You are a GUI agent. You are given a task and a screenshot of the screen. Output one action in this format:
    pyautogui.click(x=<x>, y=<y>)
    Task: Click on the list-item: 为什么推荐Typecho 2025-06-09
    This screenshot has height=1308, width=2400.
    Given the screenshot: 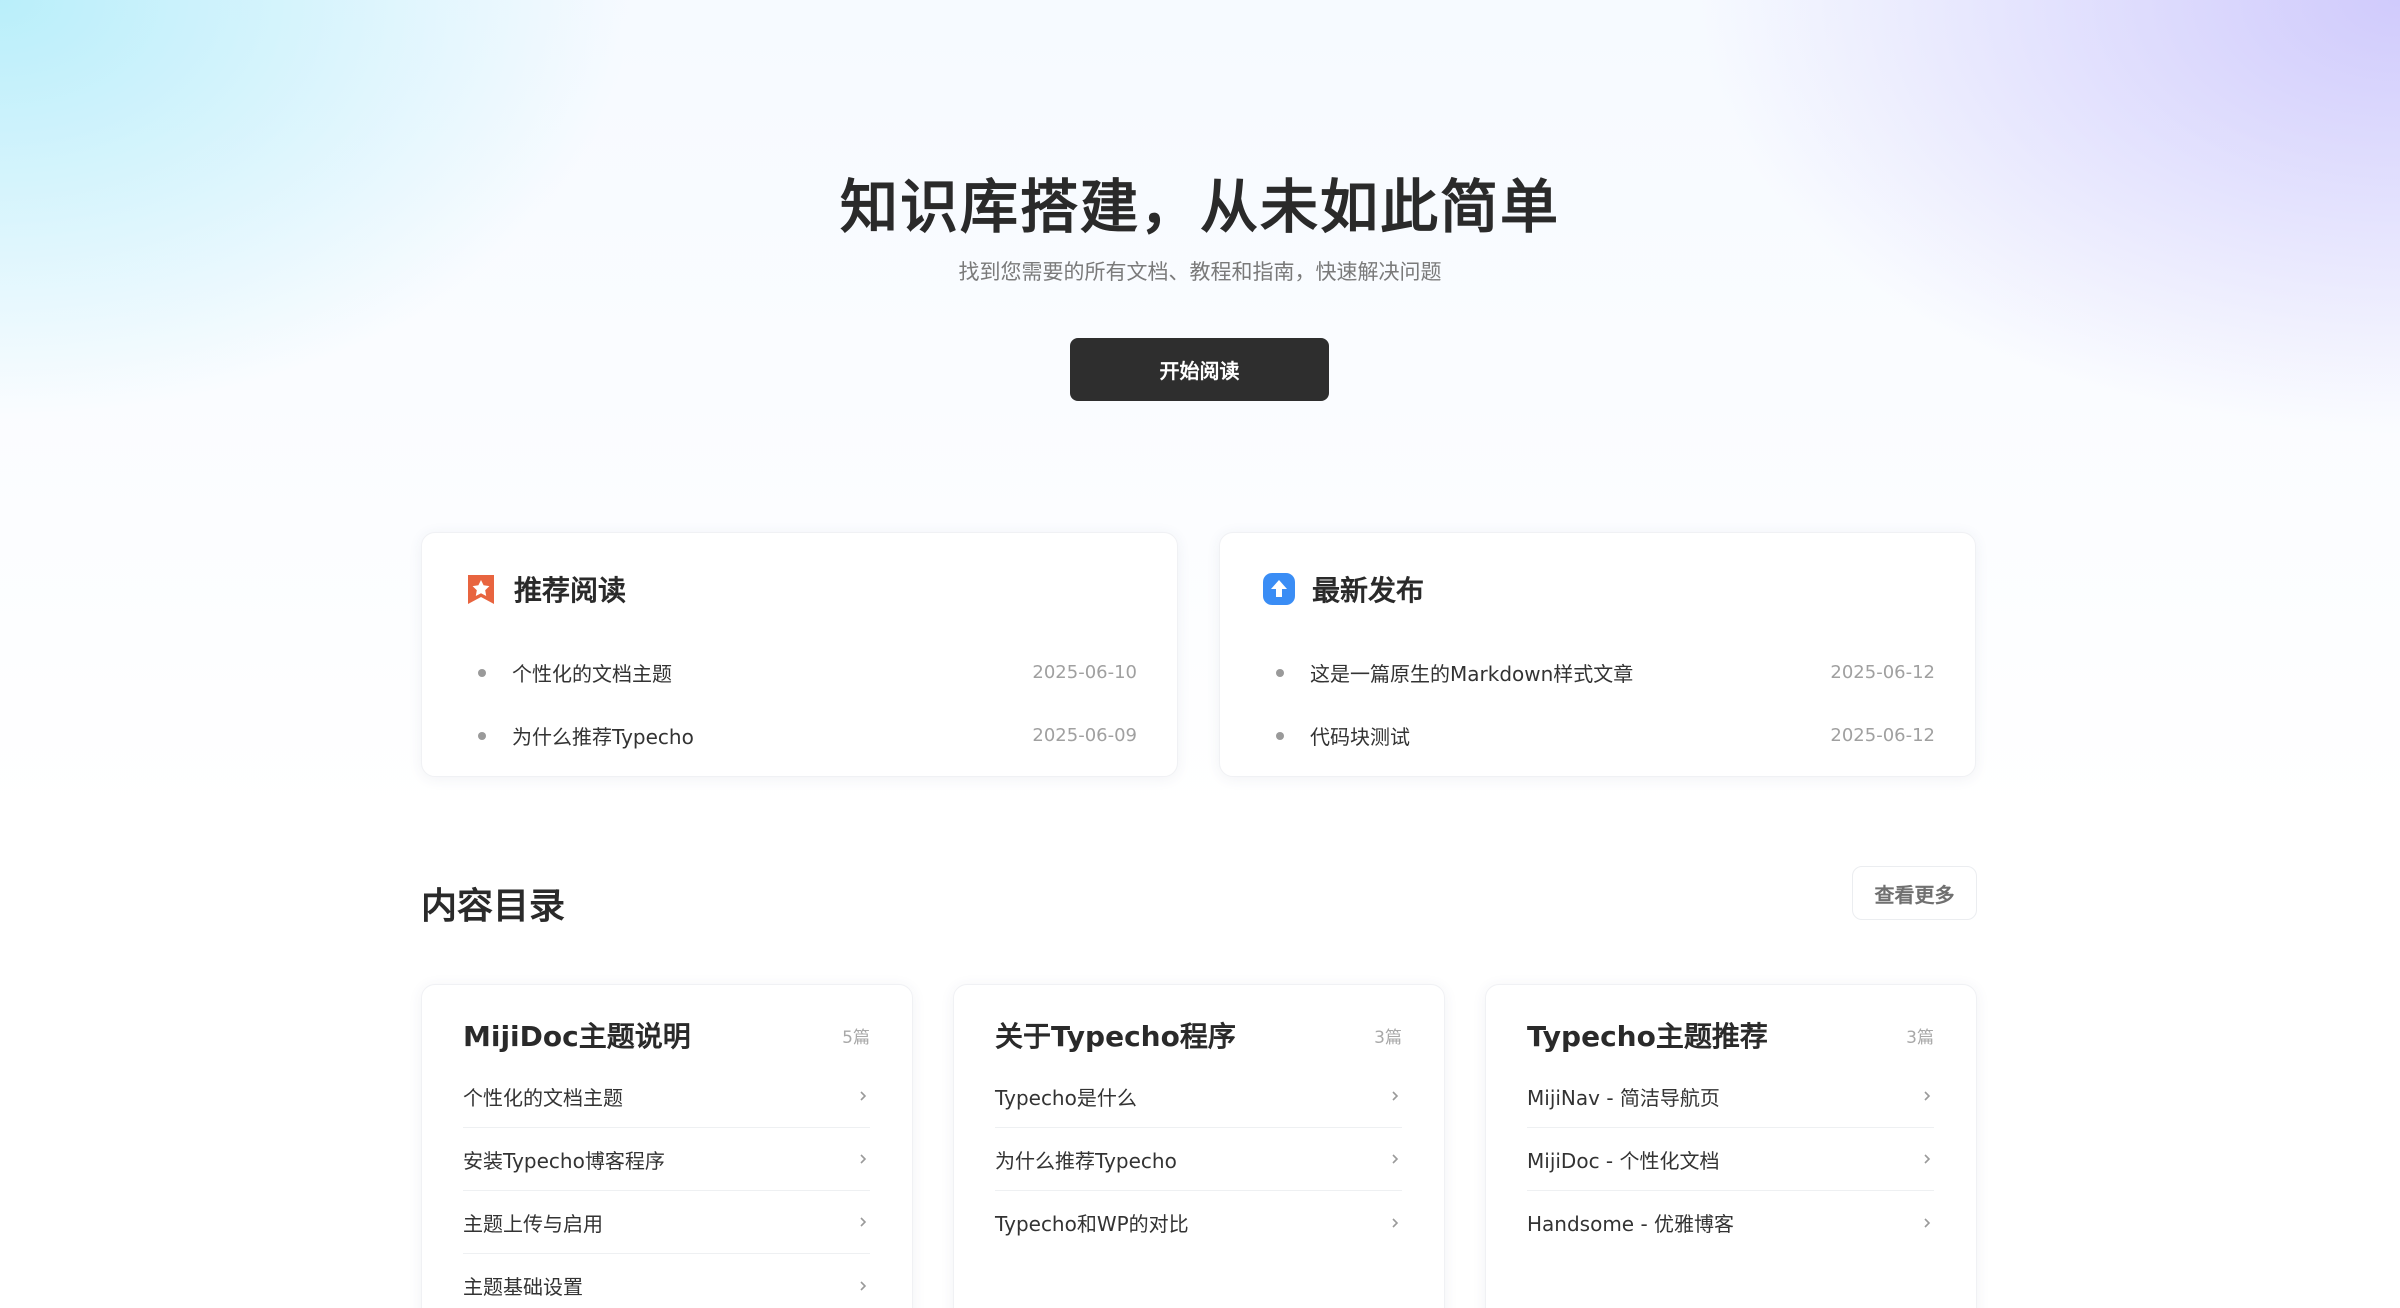 What is the action you would take?
    pyautogui.click(x=800, y=735)
    